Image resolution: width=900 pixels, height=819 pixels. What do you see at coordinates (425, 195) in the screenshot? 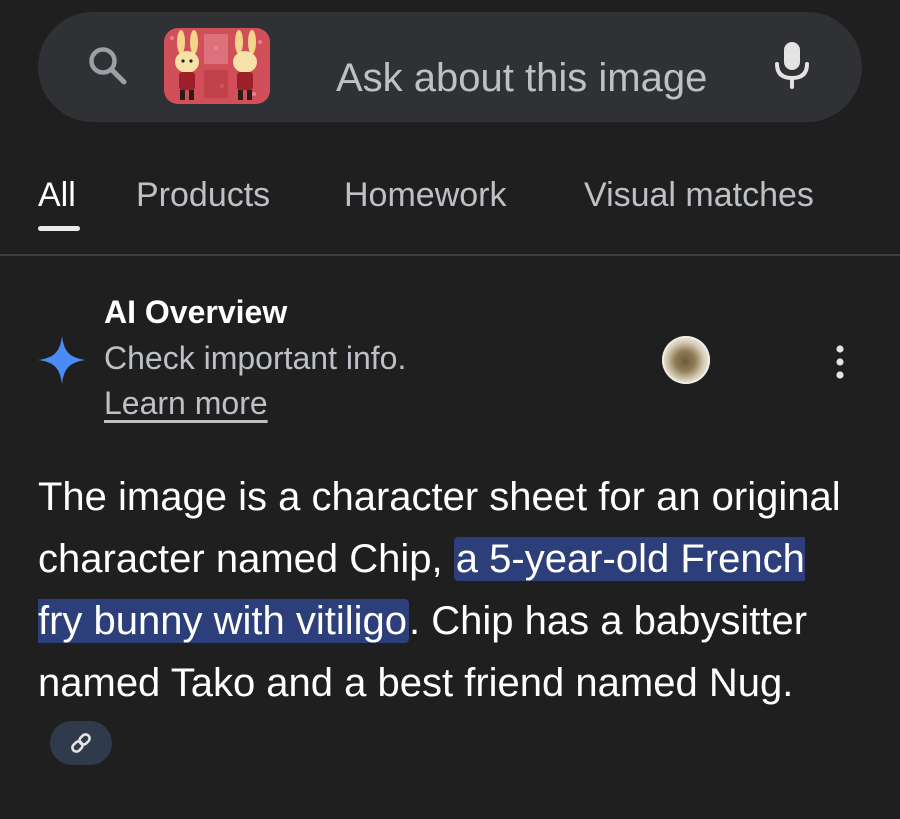
I see `tab-homework: Homework` at bounding box center [425, 195].